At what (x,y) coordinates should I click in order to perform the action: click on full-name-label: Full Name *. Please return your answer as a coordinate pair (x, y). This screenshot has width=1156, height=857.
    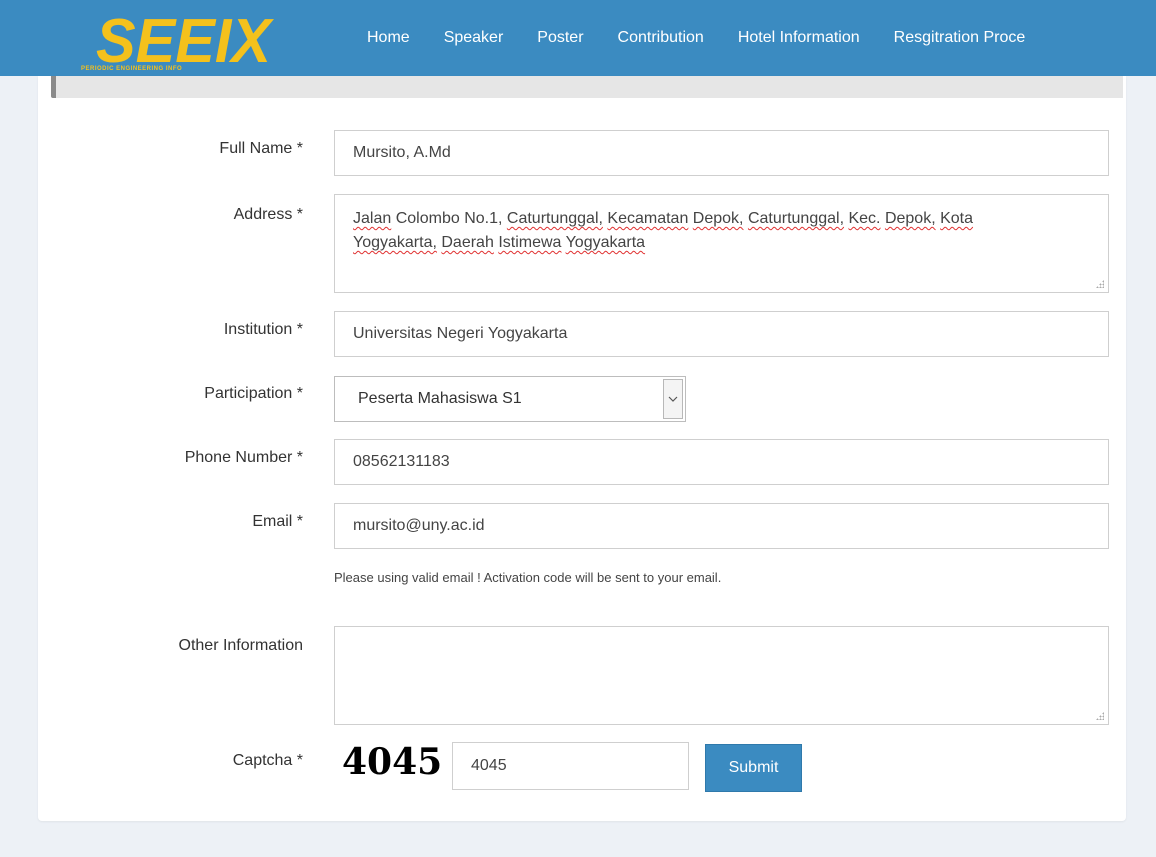
    Looking at the image, I should click on (261, 148).